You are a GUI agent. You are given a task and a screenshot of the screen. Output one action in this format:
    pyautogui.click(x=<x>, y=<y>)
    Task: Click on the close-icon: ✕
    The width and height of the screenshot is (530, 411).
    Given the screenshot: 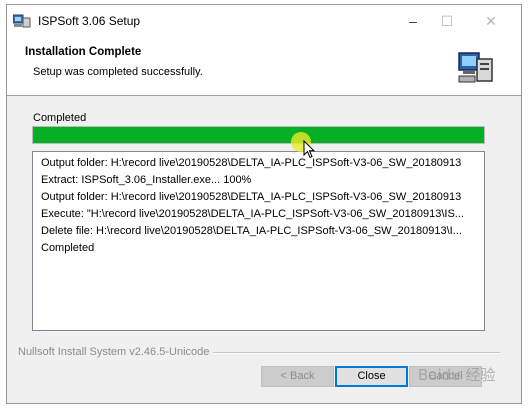 What is the action you would take?
    pyautogui.click(x=491, y=21)
    